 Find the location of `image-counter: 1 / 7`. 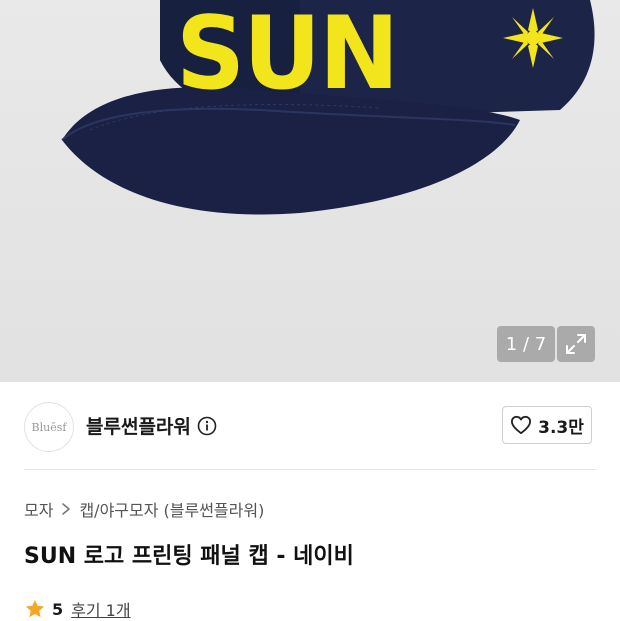

image-counter: 1 / 7 is located at coordinates (526, 344).